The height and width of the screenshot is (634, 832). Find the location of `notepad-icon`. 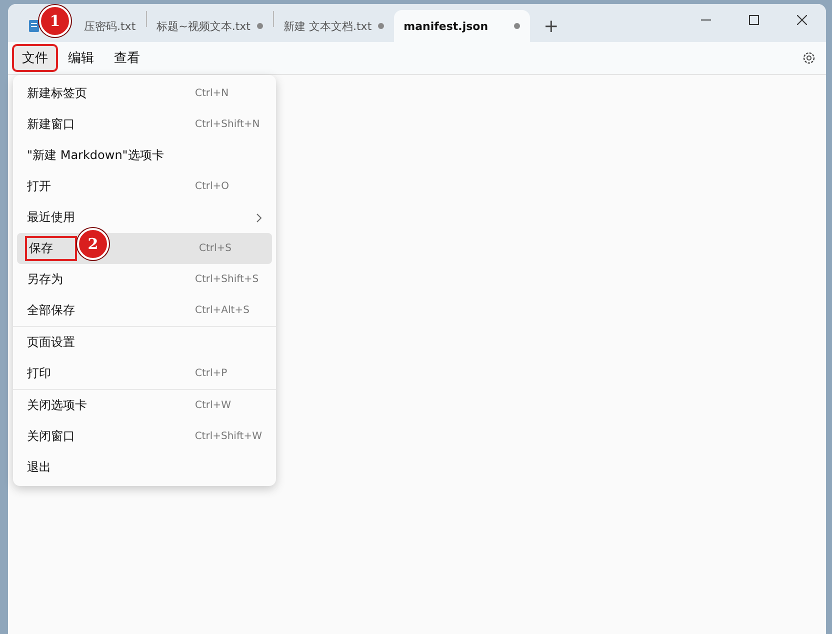

notepad-icon is located at coordinates (34, 26).